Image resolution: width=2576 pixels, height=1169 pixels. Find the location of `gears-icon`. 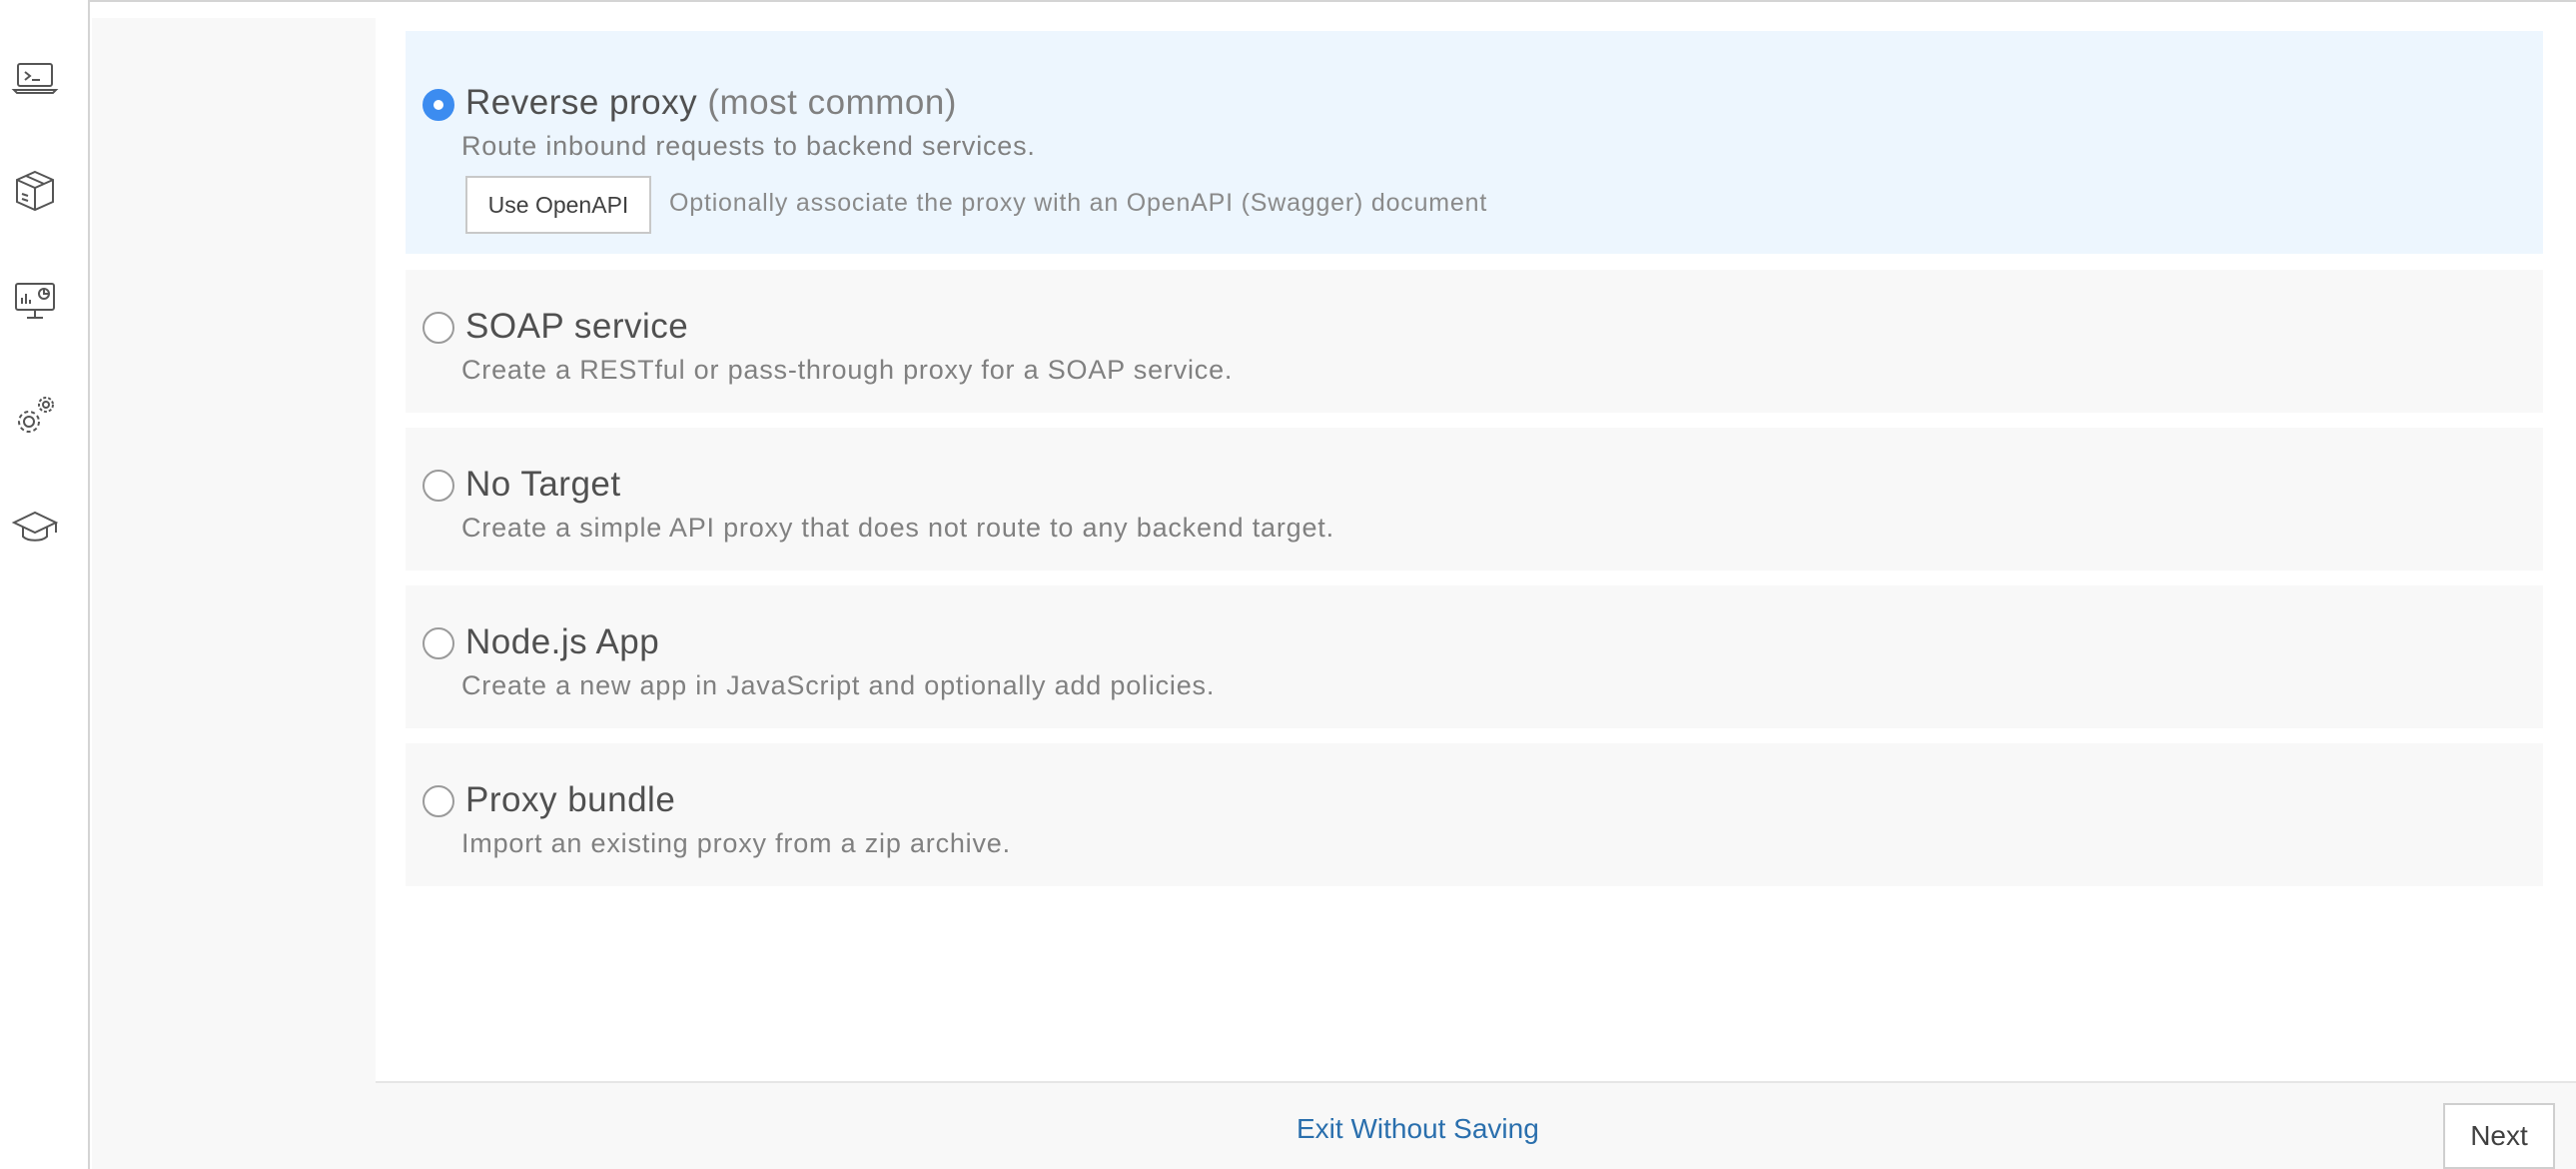

gears-icon is located at coordinates (35, 417).